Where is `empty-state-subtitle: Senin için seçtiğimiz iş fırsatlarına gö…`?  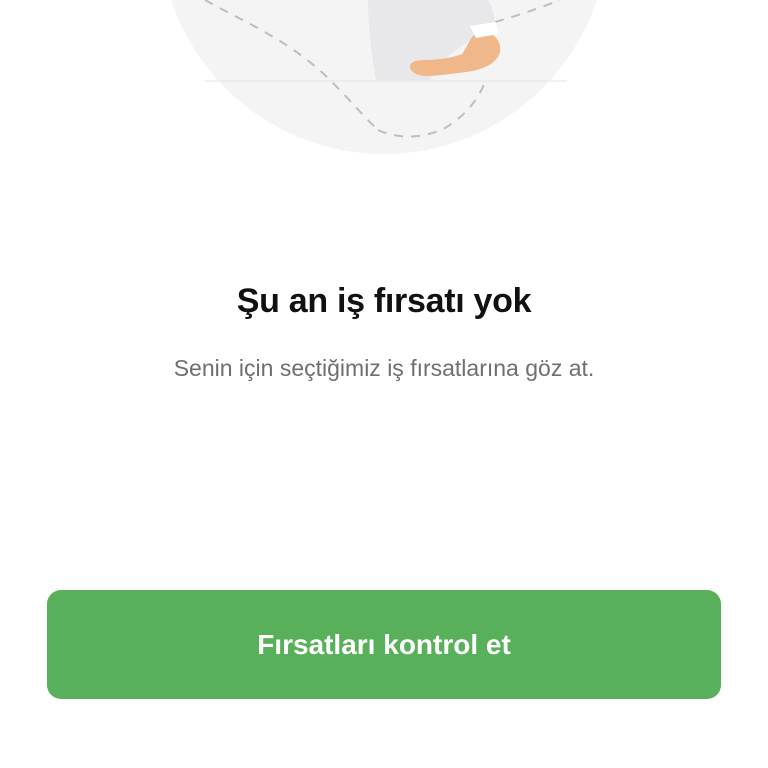 empty-state-subtitle: Senin için seçtiğimiz iş fırsatlarına gö… is located at coordinates (384, 368).